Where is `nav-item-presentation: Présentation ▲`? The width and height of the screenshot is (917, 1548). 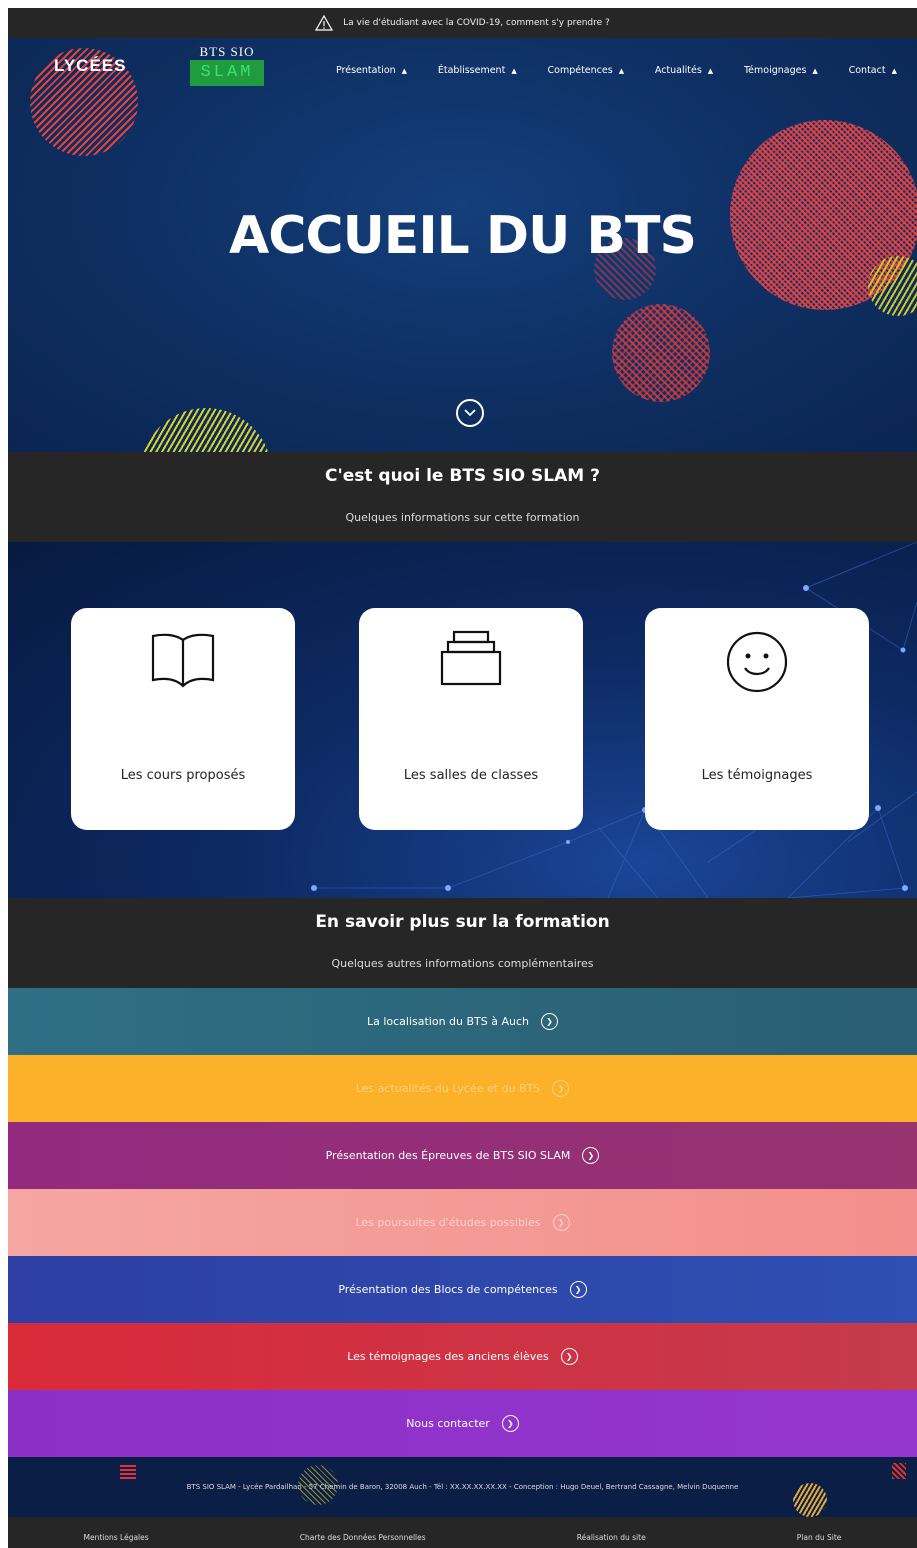 nav-item-presentation: Présentation ▲ is located at coordinates (371, 70).